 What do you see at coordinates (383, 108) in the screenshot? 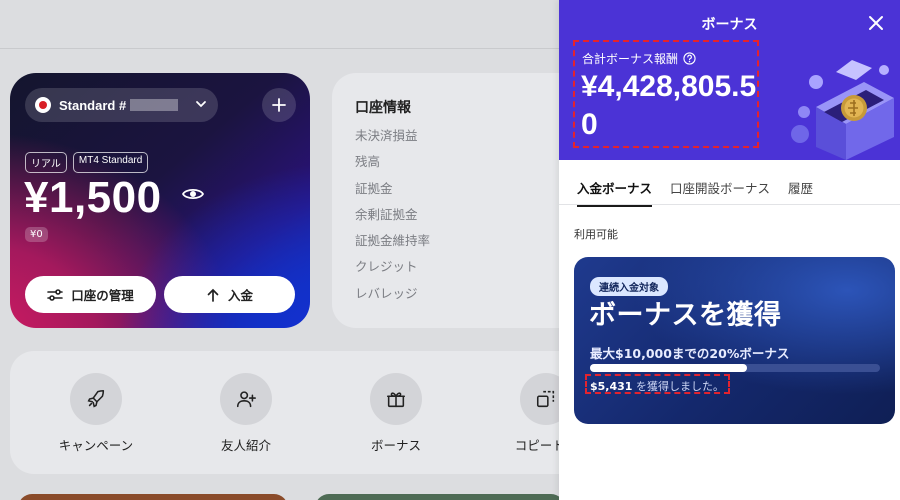
I see `account-info-title: 口座情報` at bounding box center [383, 108].